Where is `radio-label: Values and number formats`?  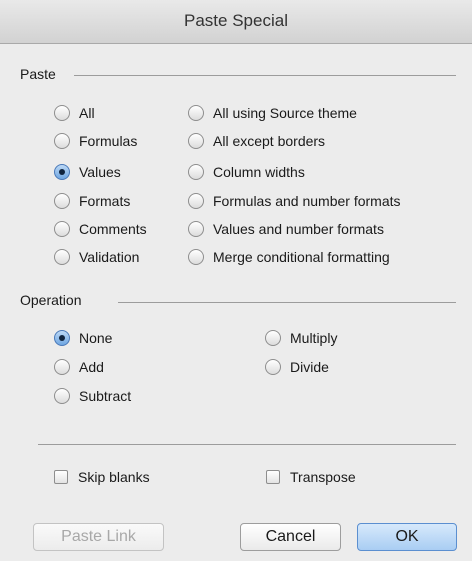
radio-label: Values and number formats is located at coordinates (298, 229).